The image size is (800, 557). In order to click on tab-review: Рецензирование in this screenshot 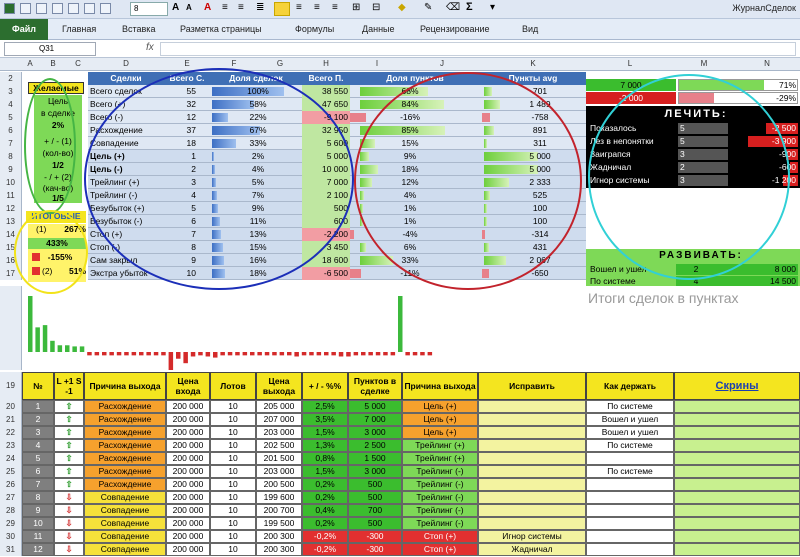, I will do `click(455, 29)`.